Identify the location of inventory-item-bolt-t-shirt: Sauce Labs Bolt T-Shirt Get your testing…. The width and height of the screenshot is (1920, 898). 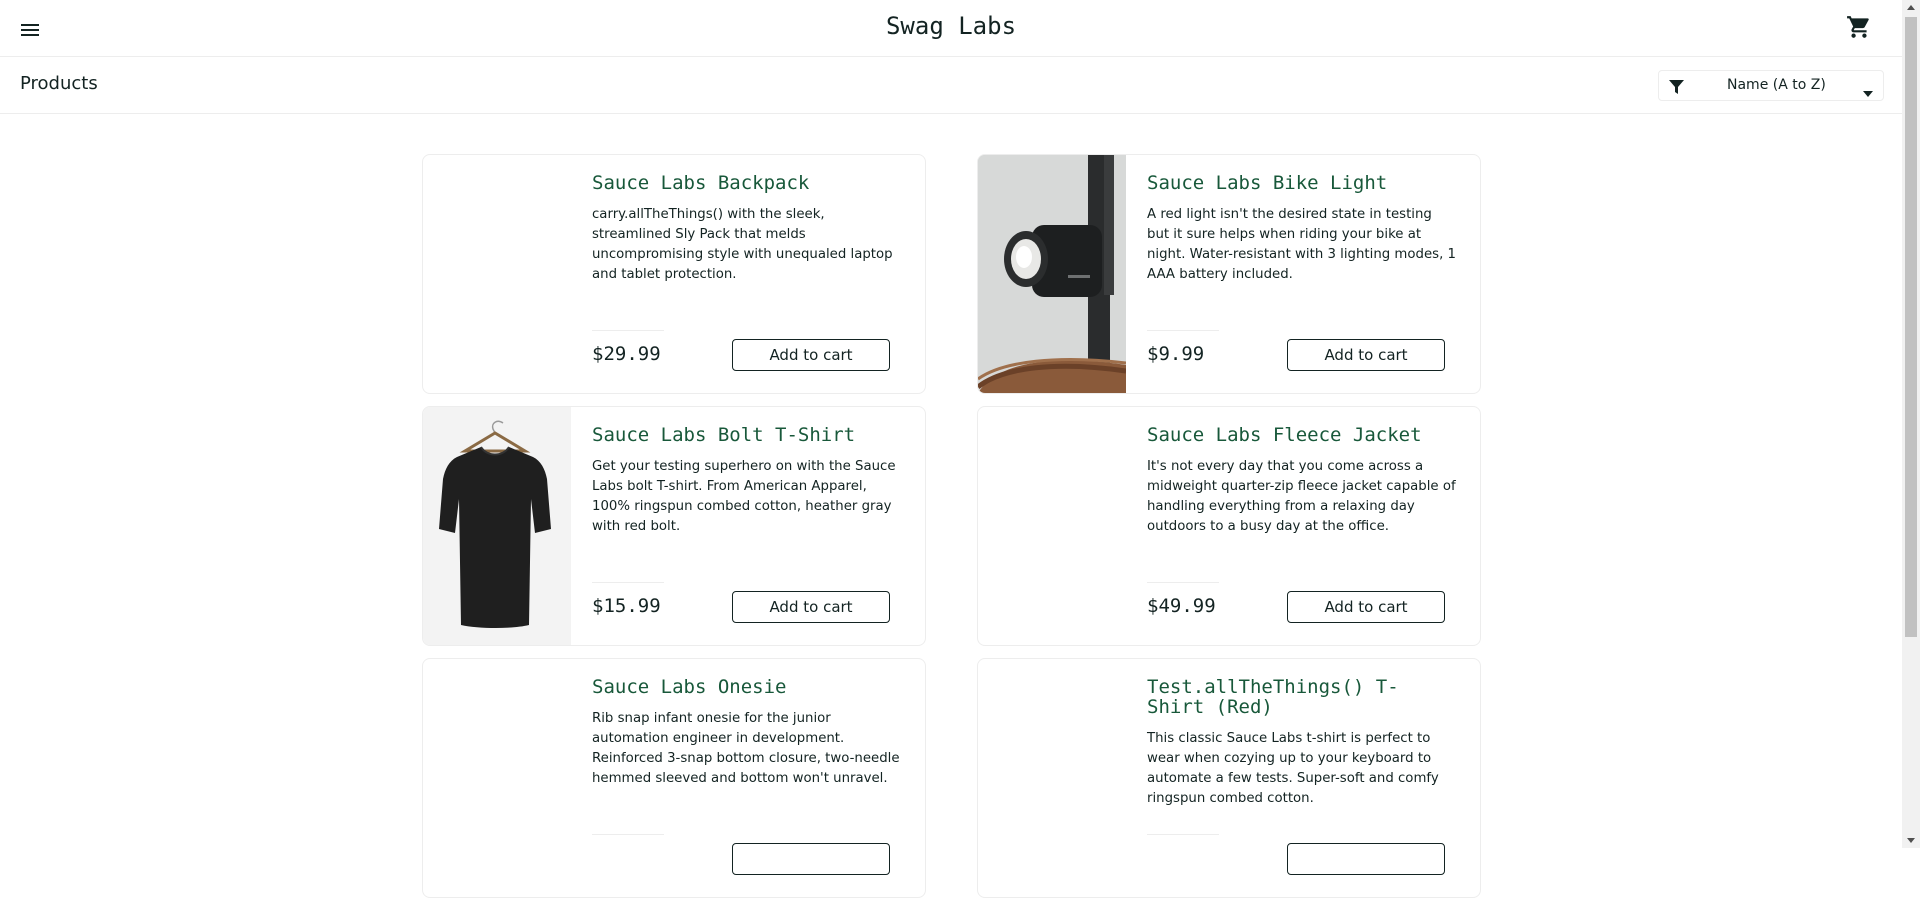
(674, 526).